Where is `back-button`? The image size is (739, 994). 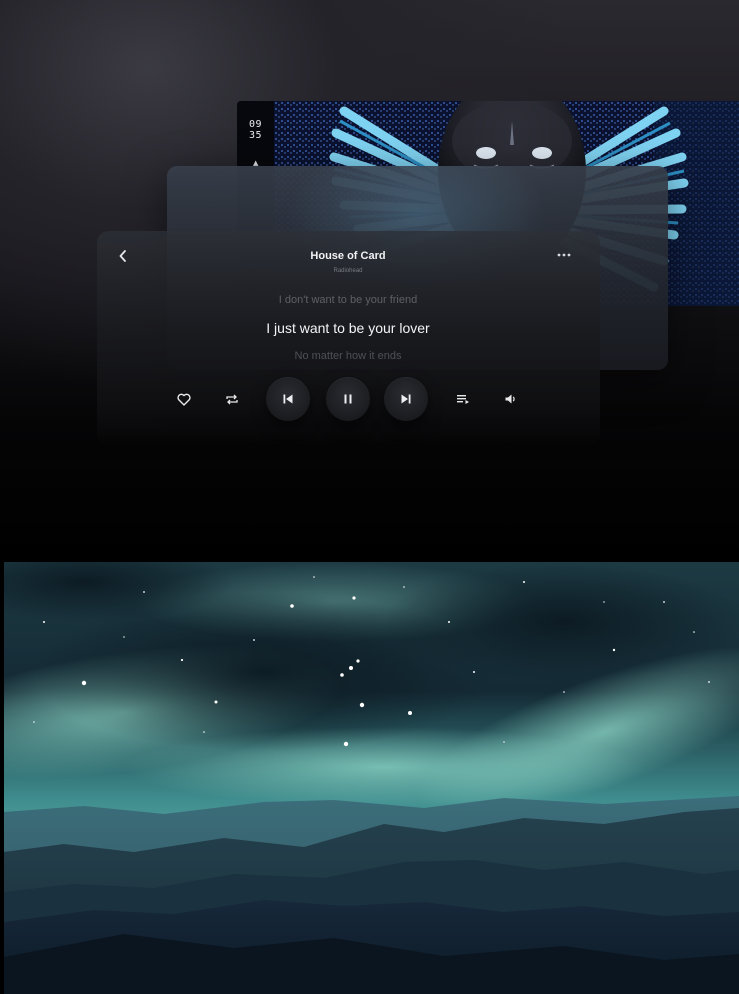 back-button is located at coordinates (123, 256).